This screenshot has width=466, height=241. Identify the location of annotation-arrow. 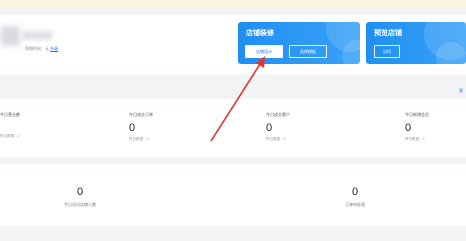
(237, 99).